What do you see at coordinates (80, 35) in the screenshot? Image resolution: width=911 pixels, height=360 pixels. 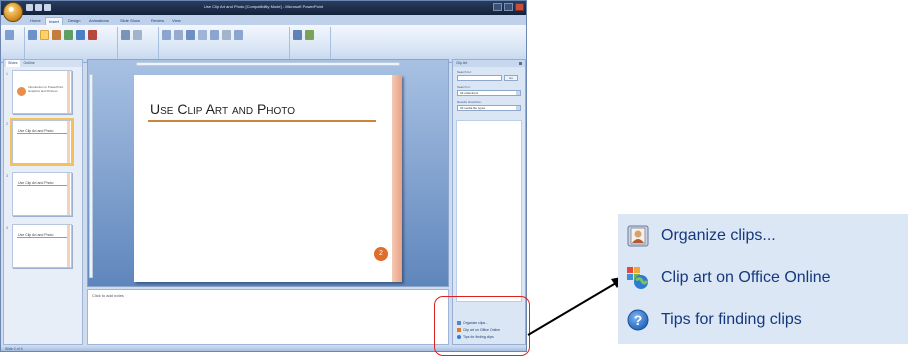 I see `smartart-icon` at bounding box center [80, 35].